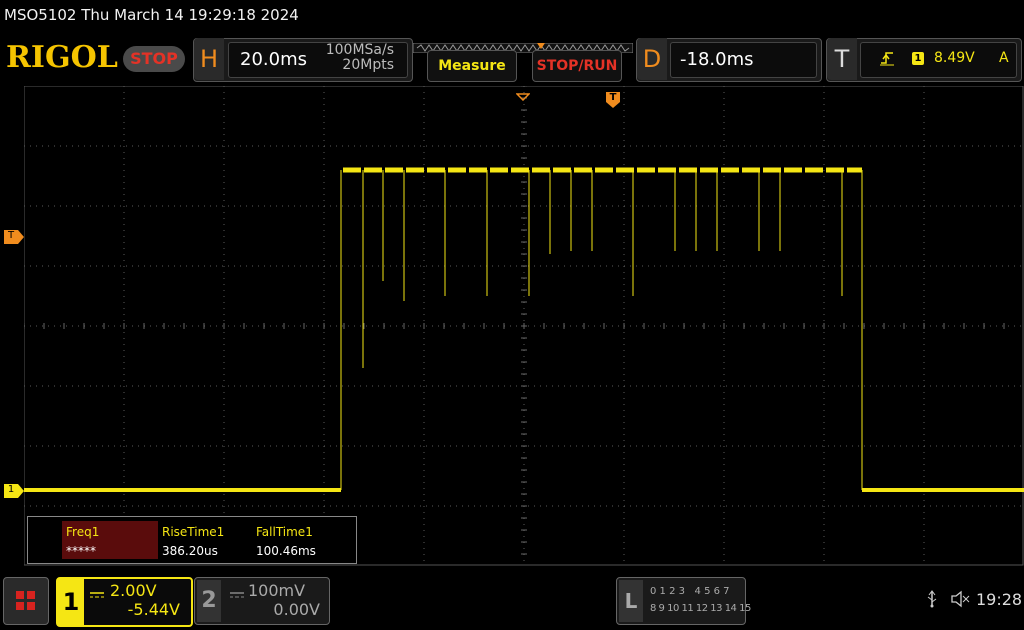 Image resolution: width=1024 pixels, height=630 pixels. What do you see at coordinates (523, 95) in the screenshot?
I see `trigger-position-arrow` at bounding box center [523, 95].